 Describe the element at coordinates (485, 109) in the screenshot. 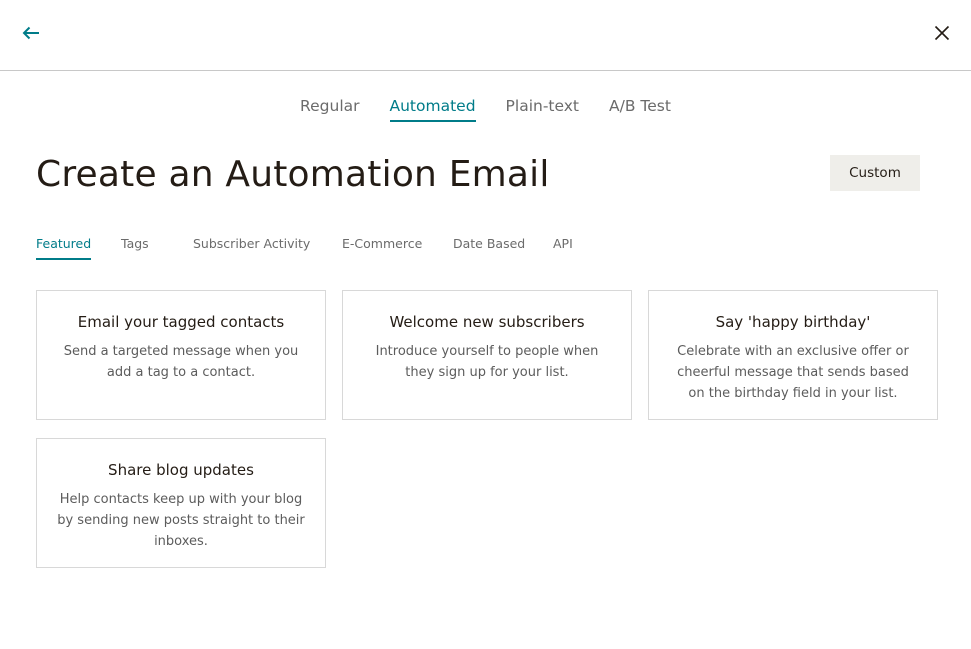

I see `email-type-tabs: Regular Automated Plain-text A/B Test` at that location.